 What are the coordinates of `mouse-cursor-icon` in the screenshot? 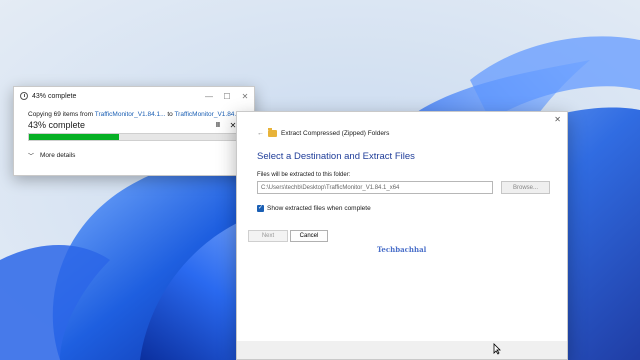 It's located at (497, 349).